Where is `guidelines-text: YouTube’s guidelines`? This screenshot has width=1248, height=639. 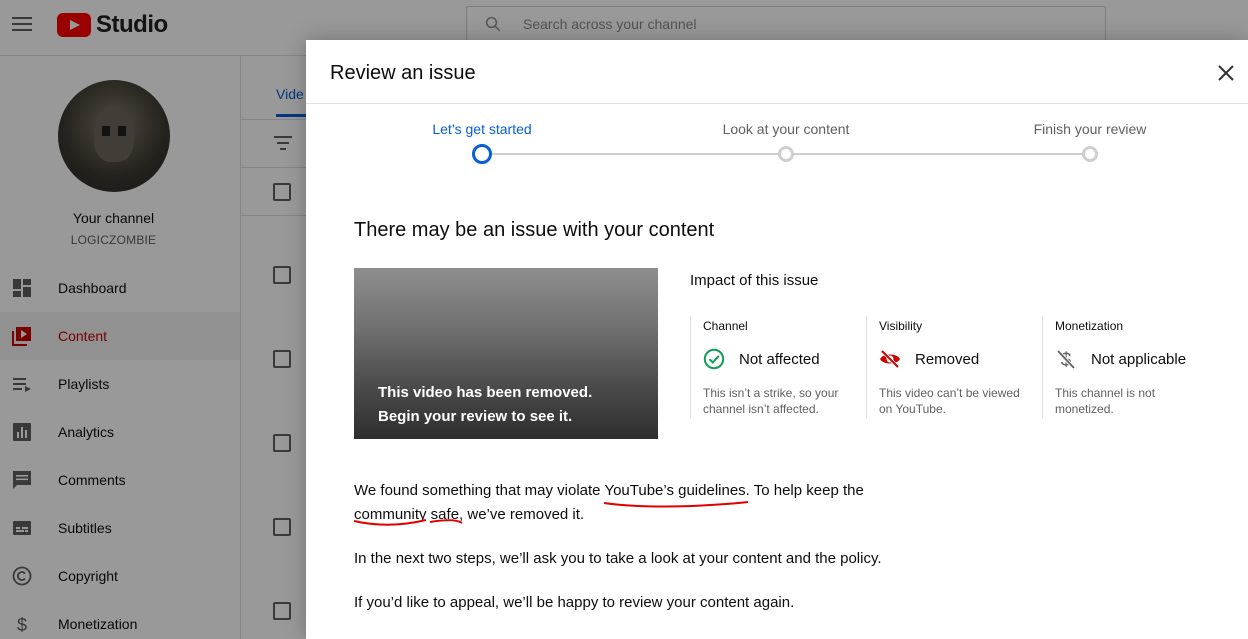 guidelines-text: YouTube’s guidelines is located at coordinates (675, 490).